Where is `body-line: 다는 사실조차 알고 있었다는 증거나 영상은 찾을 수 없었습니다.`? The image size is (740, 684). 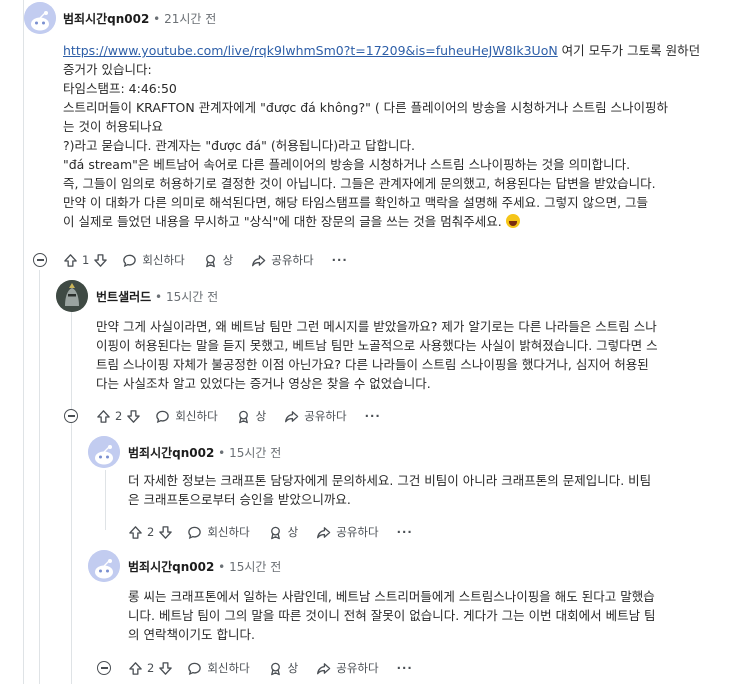 body-line: 다는 사실조차 알고 있었다는 증거나 영상은 찾을 수 없었습니다. is located at coordinates (263, 383).